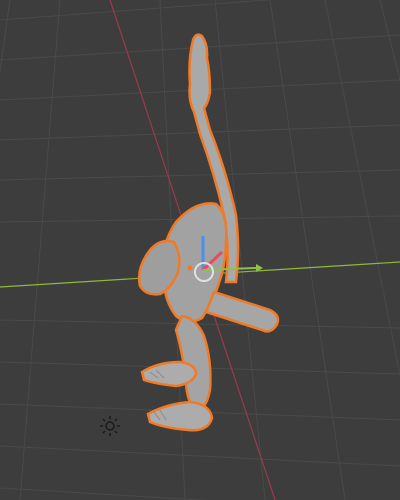 This screenshot has height=500, width=400. What do you see at coordinates (169, 374) in the screenshot?
I see `figure-foot-upper` at bounding box center [169, 374].